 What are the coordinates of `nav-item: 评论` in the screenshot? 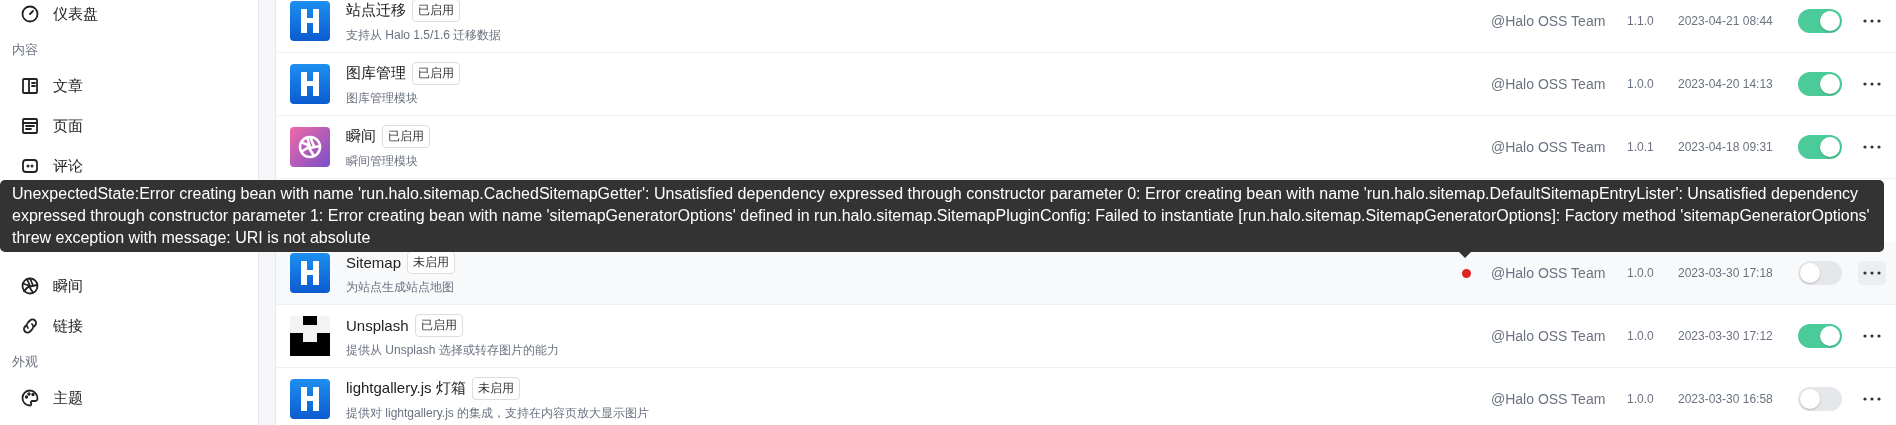 It's located at (129, 166).